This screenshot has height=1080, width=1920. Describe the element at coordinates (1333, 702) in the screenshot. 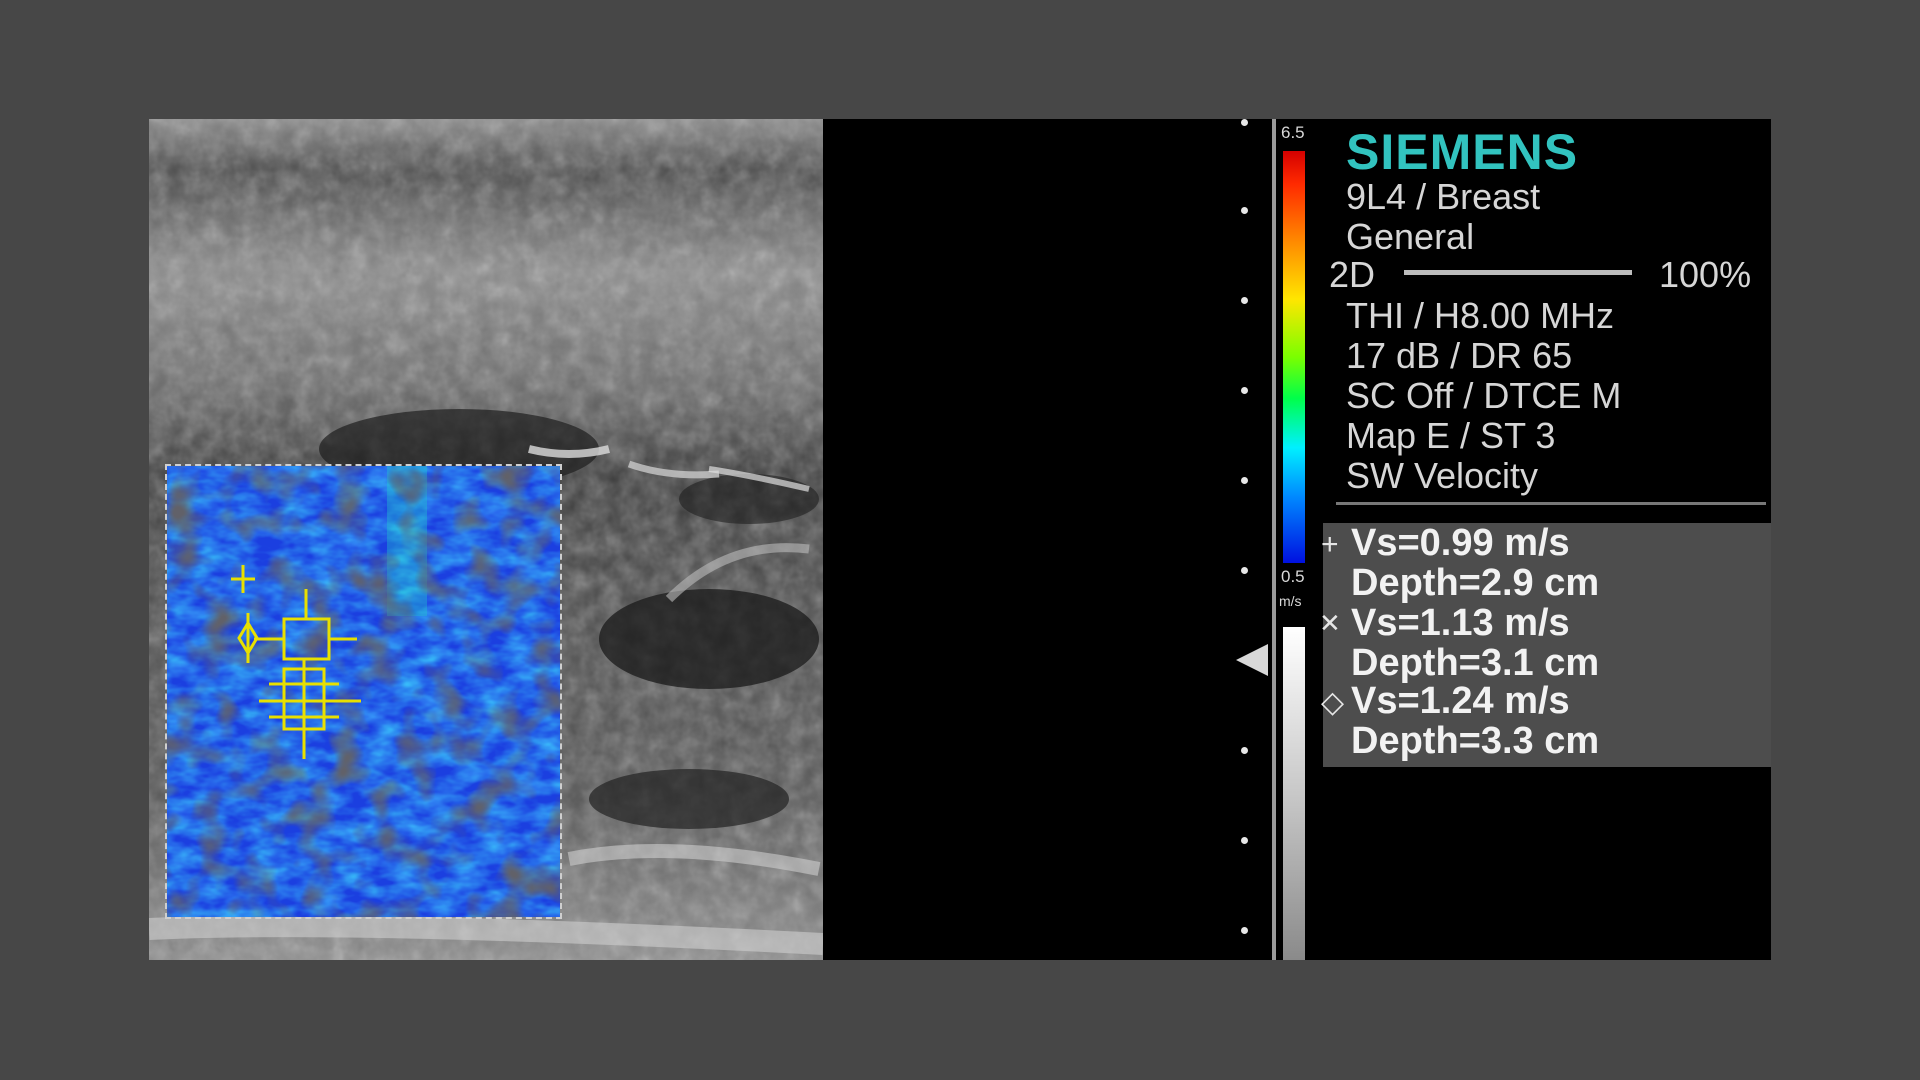

I see `diamond-icon: ◇` at that location.